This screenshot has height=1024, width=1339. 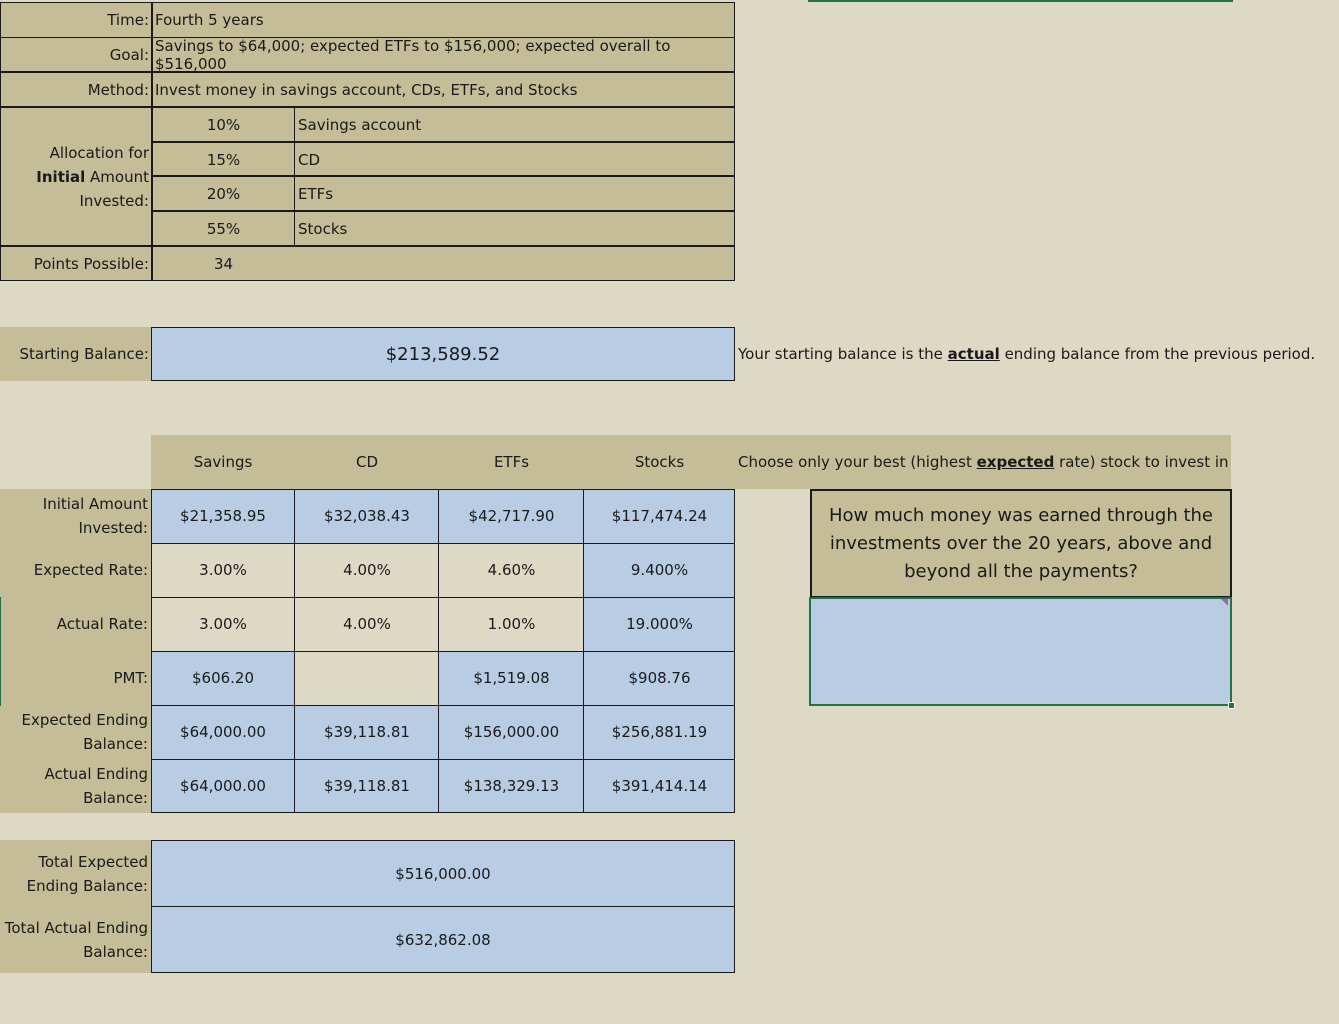 I want to click on total-actual-label-line2: Balance:, so click(x=115, y=952).